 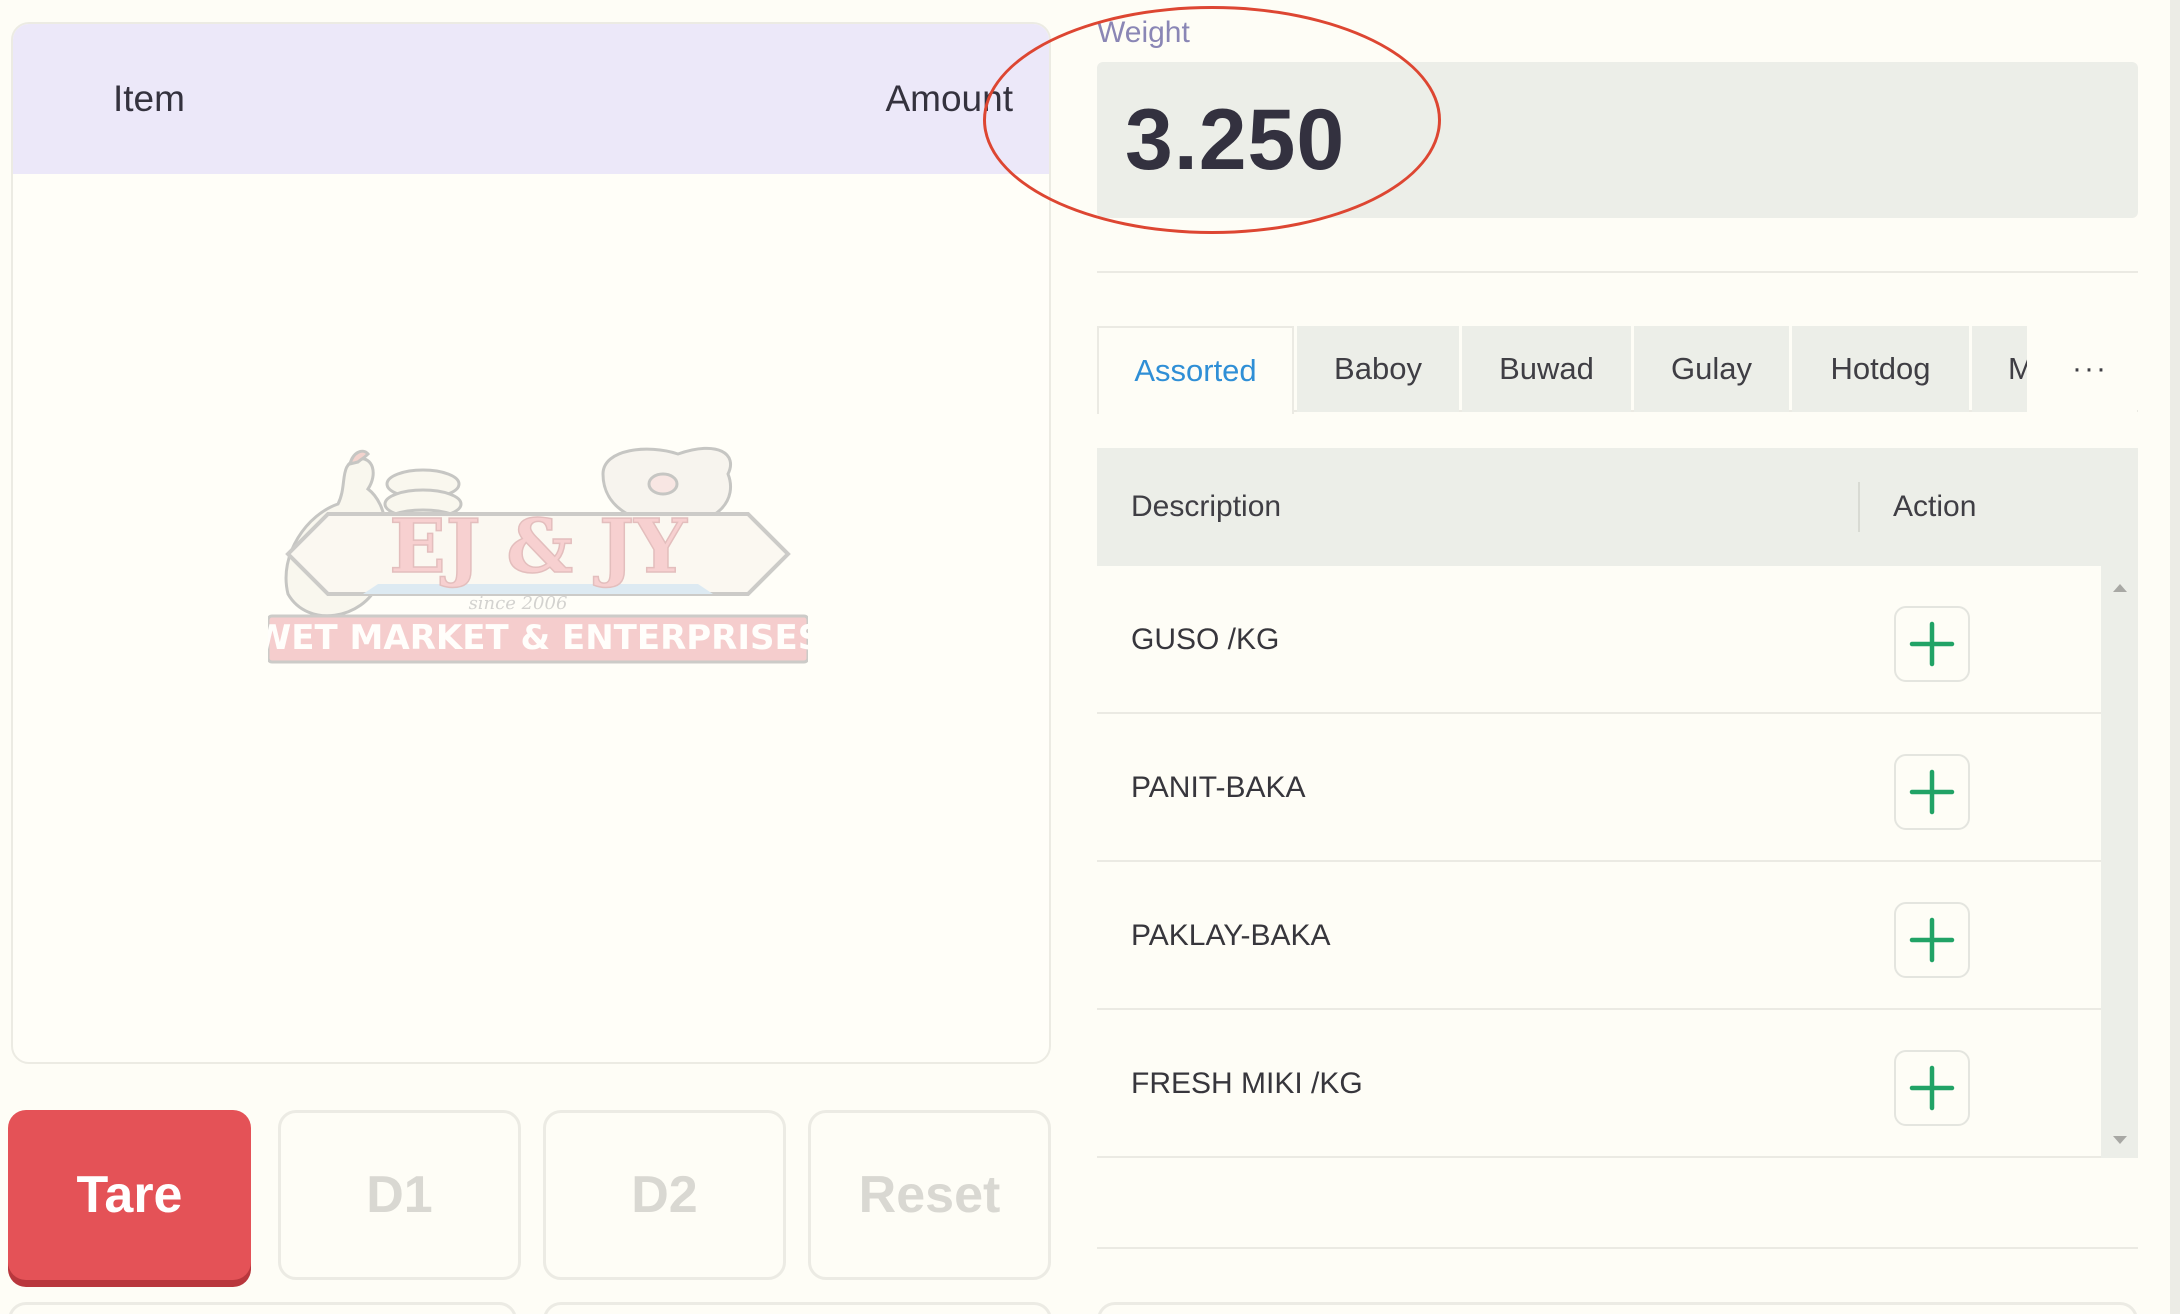 I want to click on tab-buwad: Buwad, so click(x=1546, y=369).